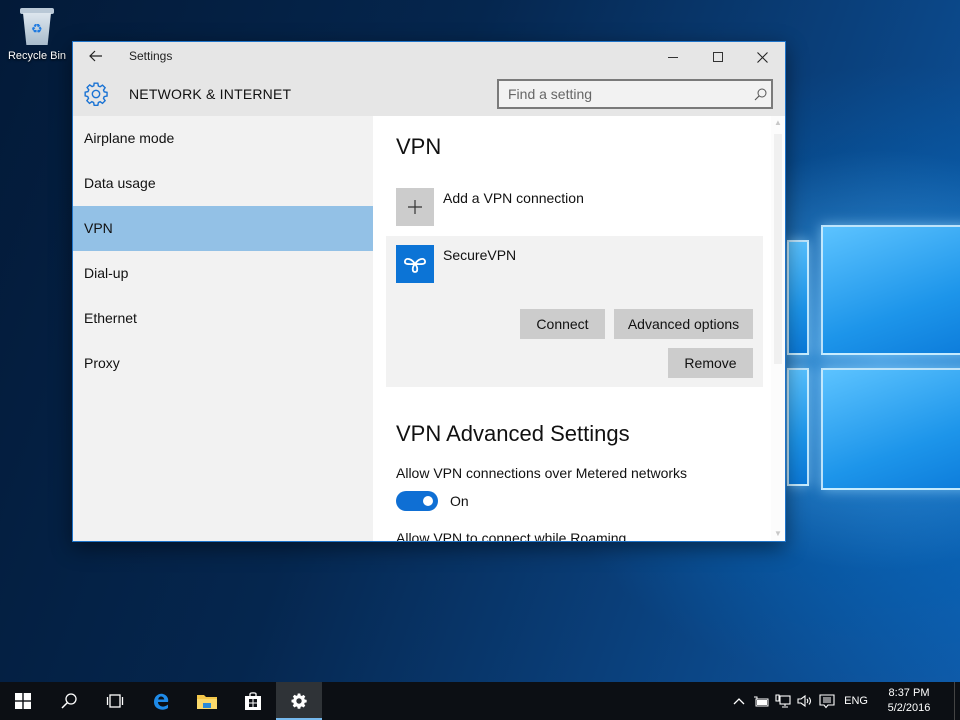 The image size is (960, 720). Describe the element at coordinates (513, 198) in the screenshot. I see `add-vpn-connection-label: Add a VPN connection` at that location.